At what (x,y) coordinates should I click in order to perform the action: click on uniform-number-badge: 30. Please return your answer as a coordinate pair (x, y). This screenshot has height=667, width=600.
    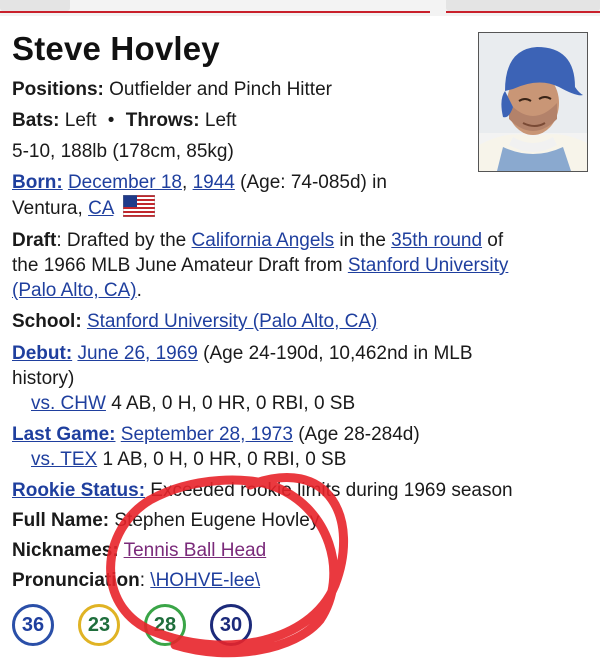
    Looking at the image, I should click on (231, 625).